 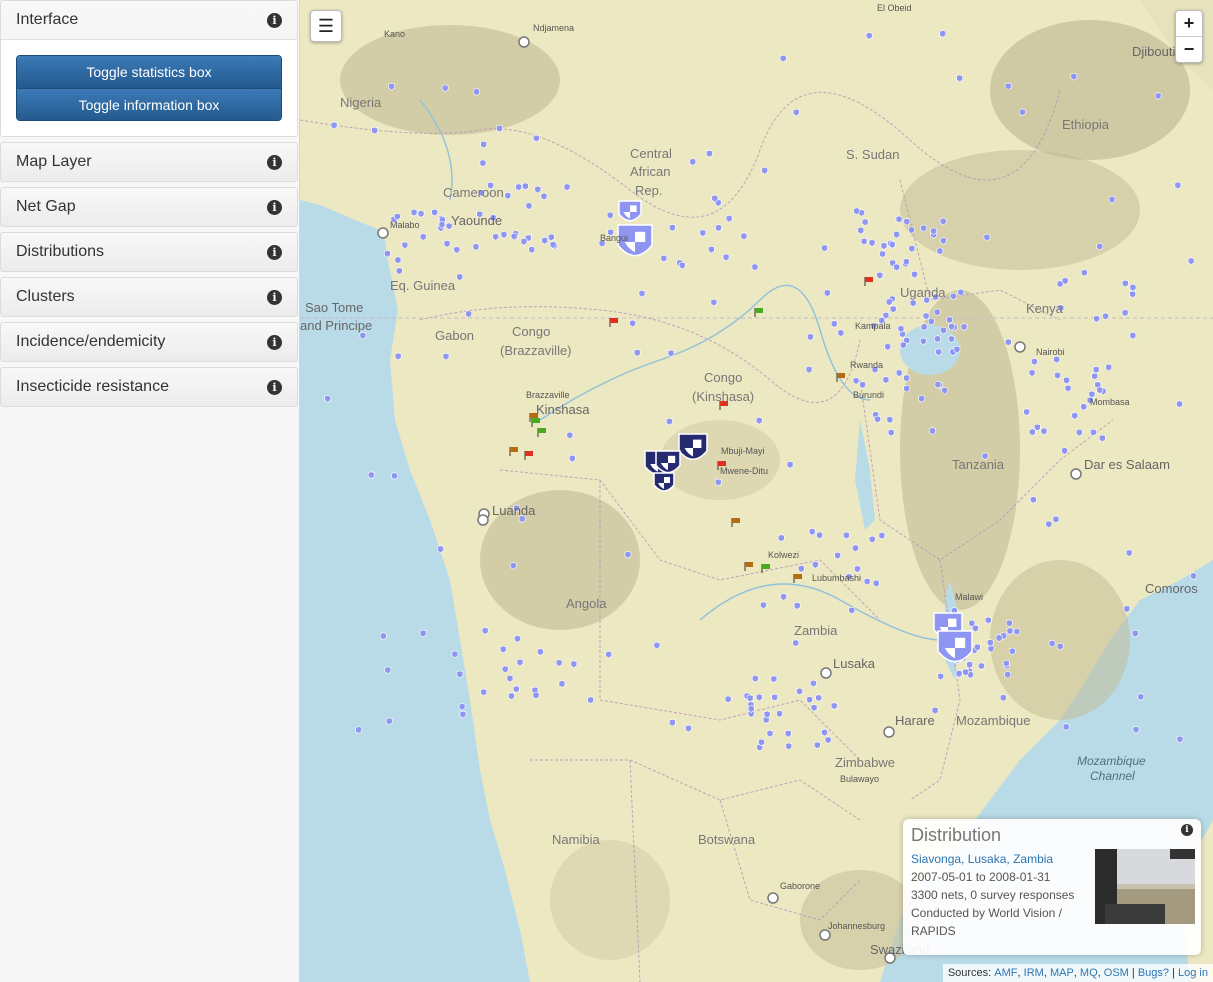 I want to click on panel-header-distributions: Distributions i, so click(x=149, y=252).